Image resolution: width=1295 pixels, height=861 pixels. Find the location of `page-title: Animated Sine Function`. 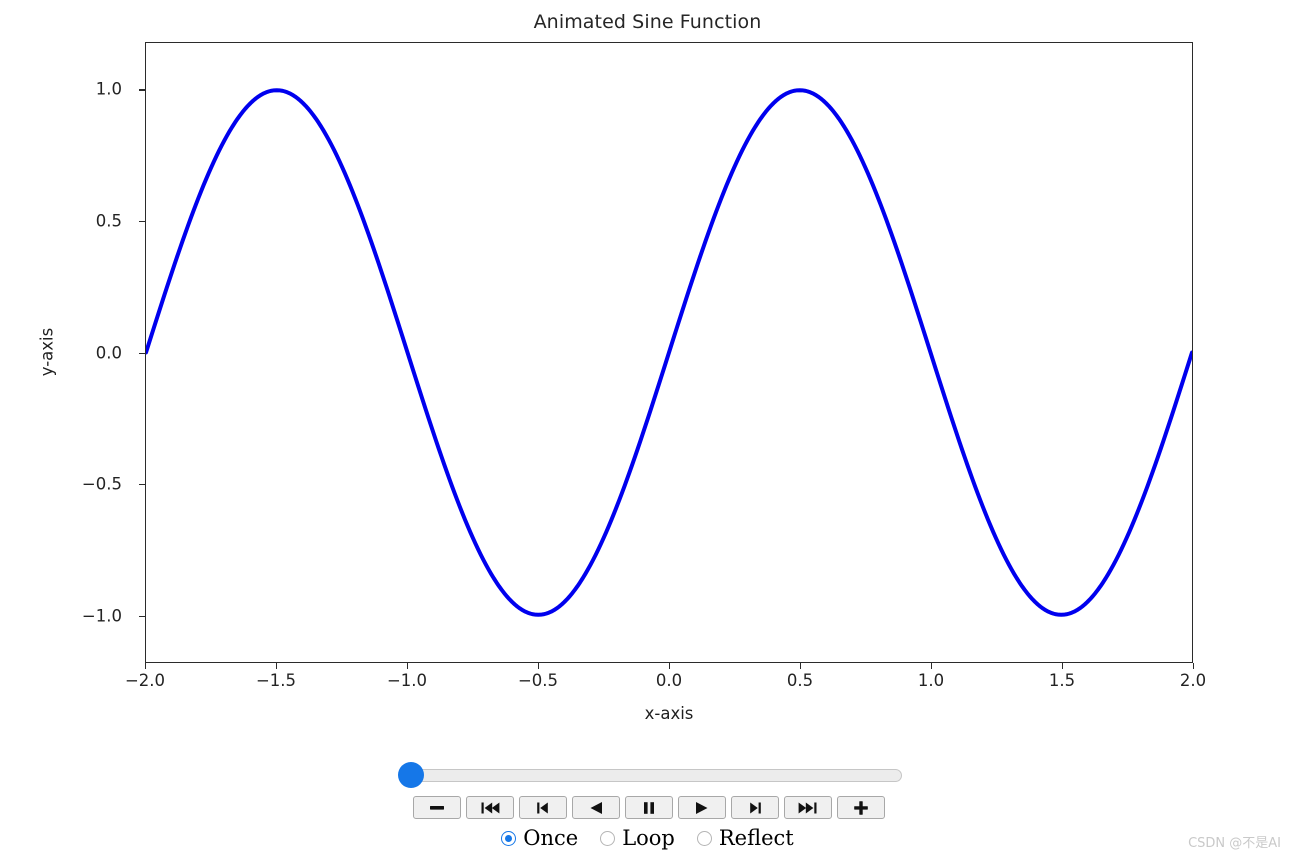

page-title: Animated Sine Function is located at coordinates (647, 22).